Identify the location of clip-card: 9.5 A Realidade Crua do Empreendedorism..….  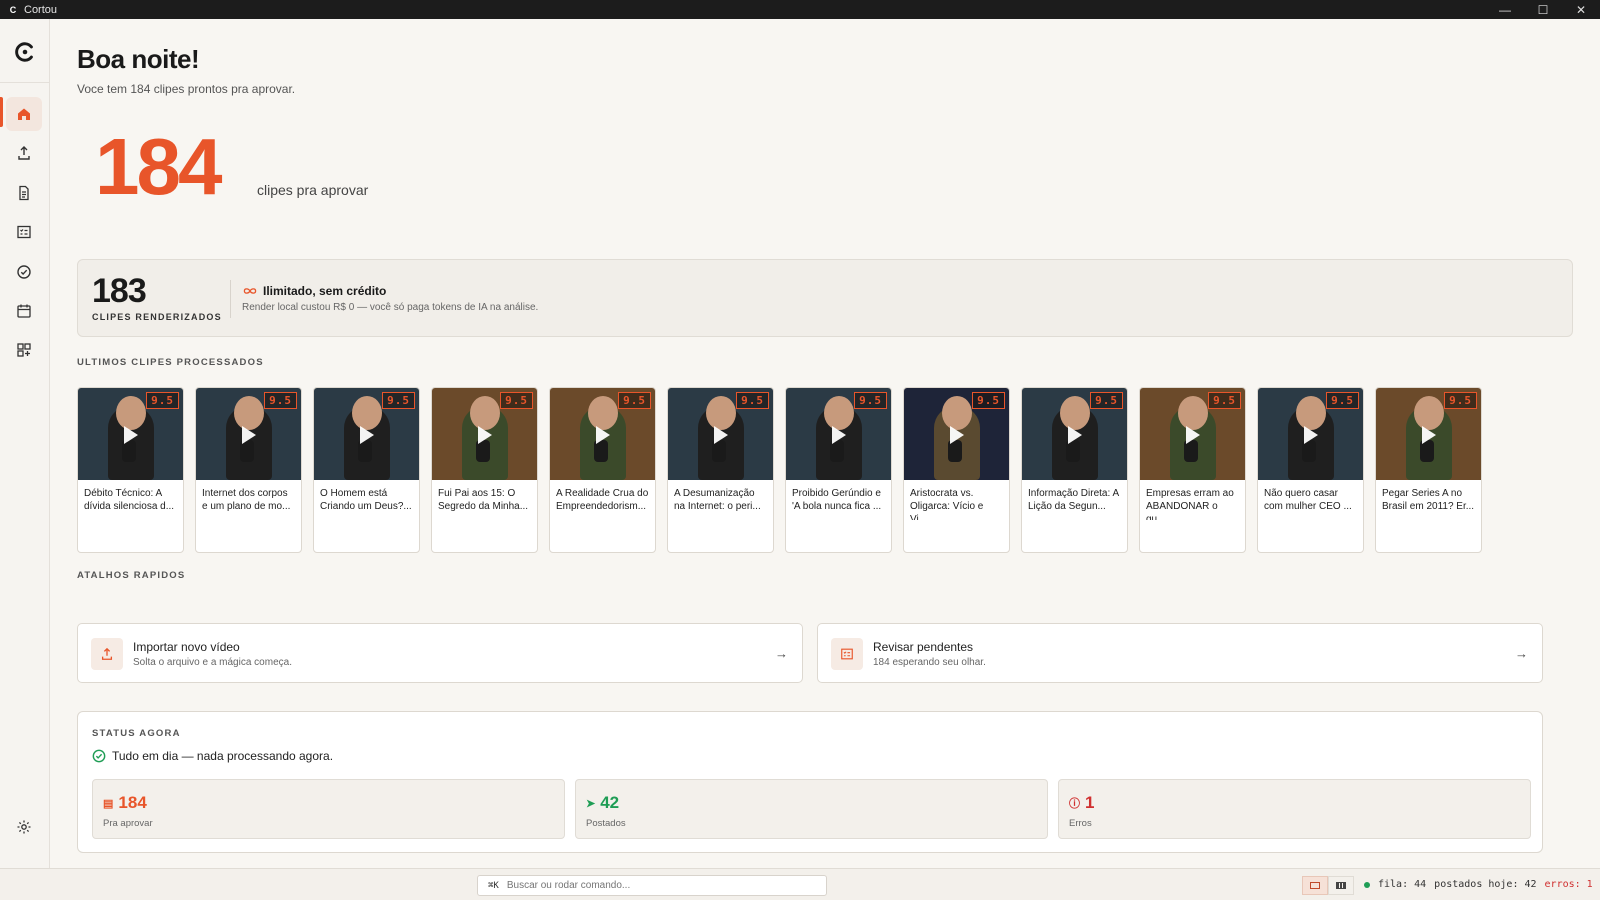
(602, 470).